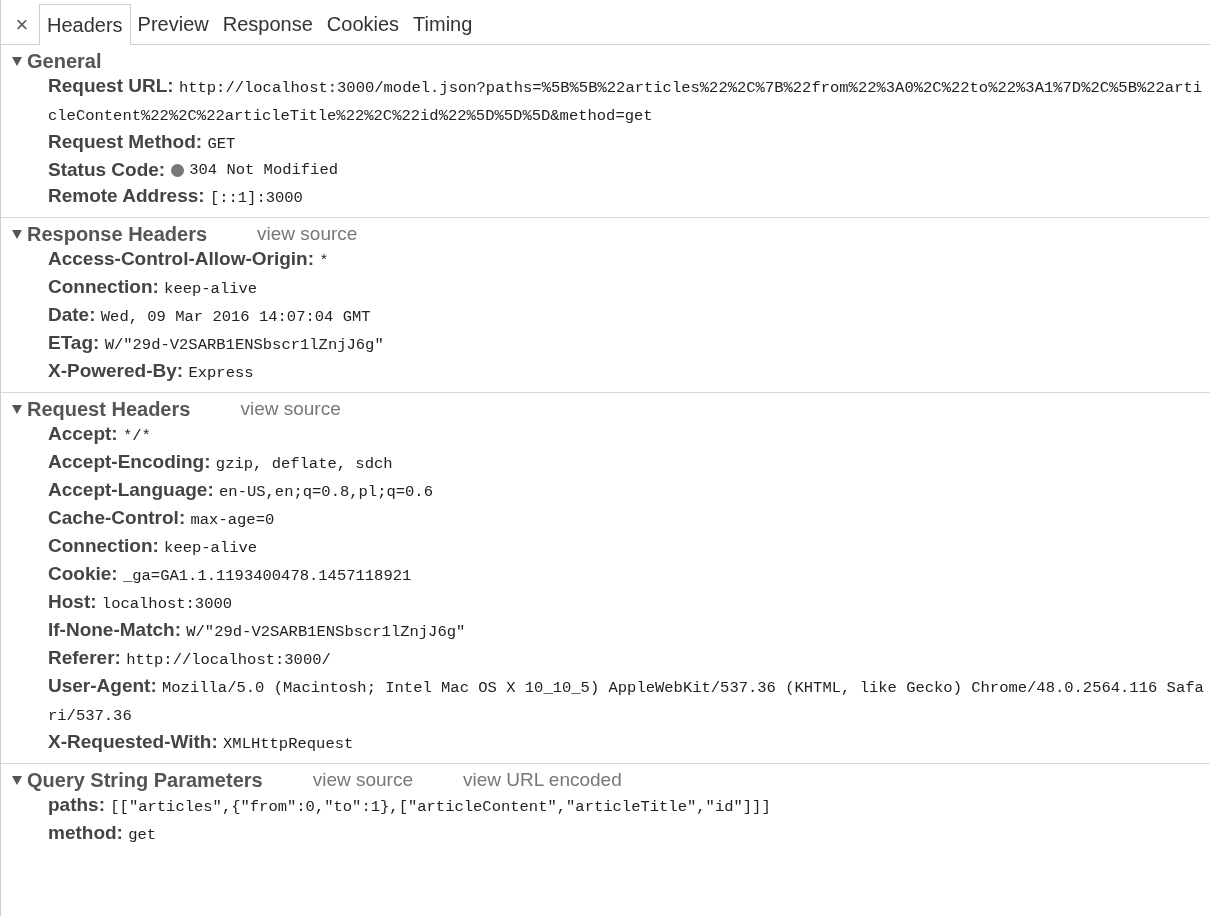  What do you see at coordinates (189, 259) in the screenshot?
I see `header-line: Access-Control-Allow-Origin: *` at bounding box center [189, 259].